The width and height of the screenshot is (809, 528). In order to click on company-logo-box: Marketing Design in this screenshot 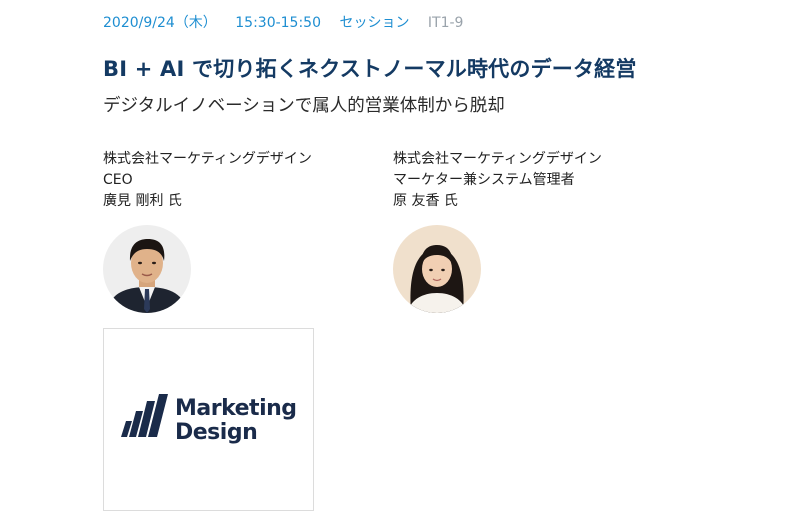, I will do `click(208, 419)`.